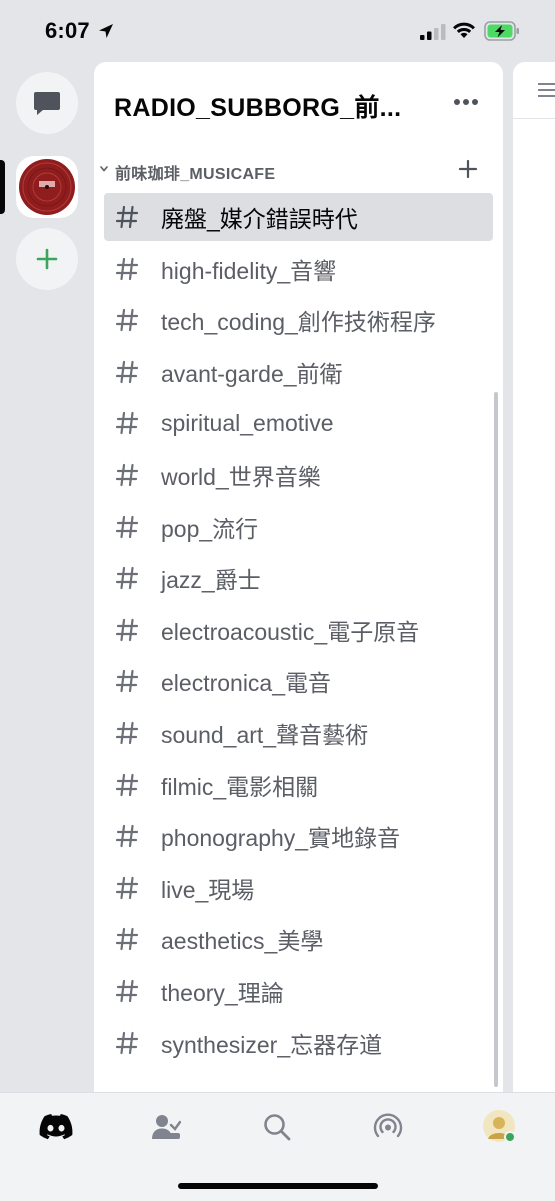 This screenshot has height=1201, width=555. Describe the element at coordinates (67, 30) in the screenshot. I see `status-time: 6:07` at that location.